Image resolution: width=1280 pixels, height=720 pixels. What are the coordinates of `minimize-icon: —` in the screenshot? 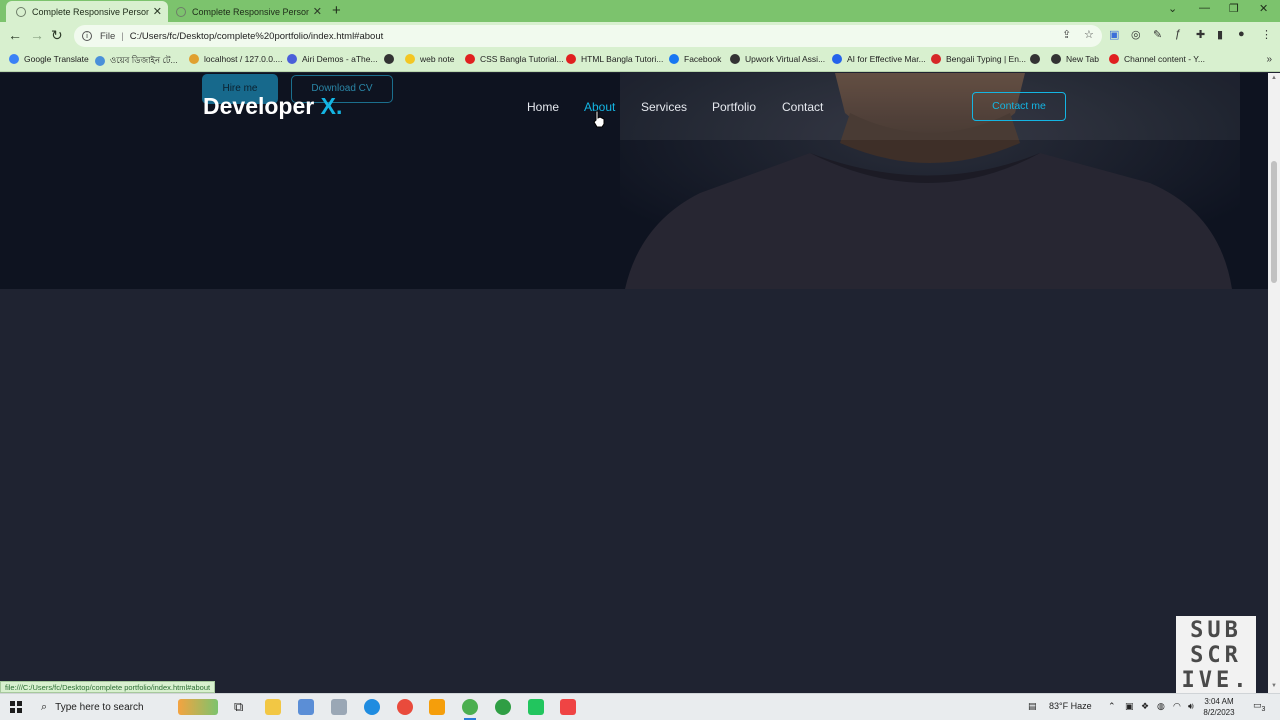 It's located at (1204, 8).